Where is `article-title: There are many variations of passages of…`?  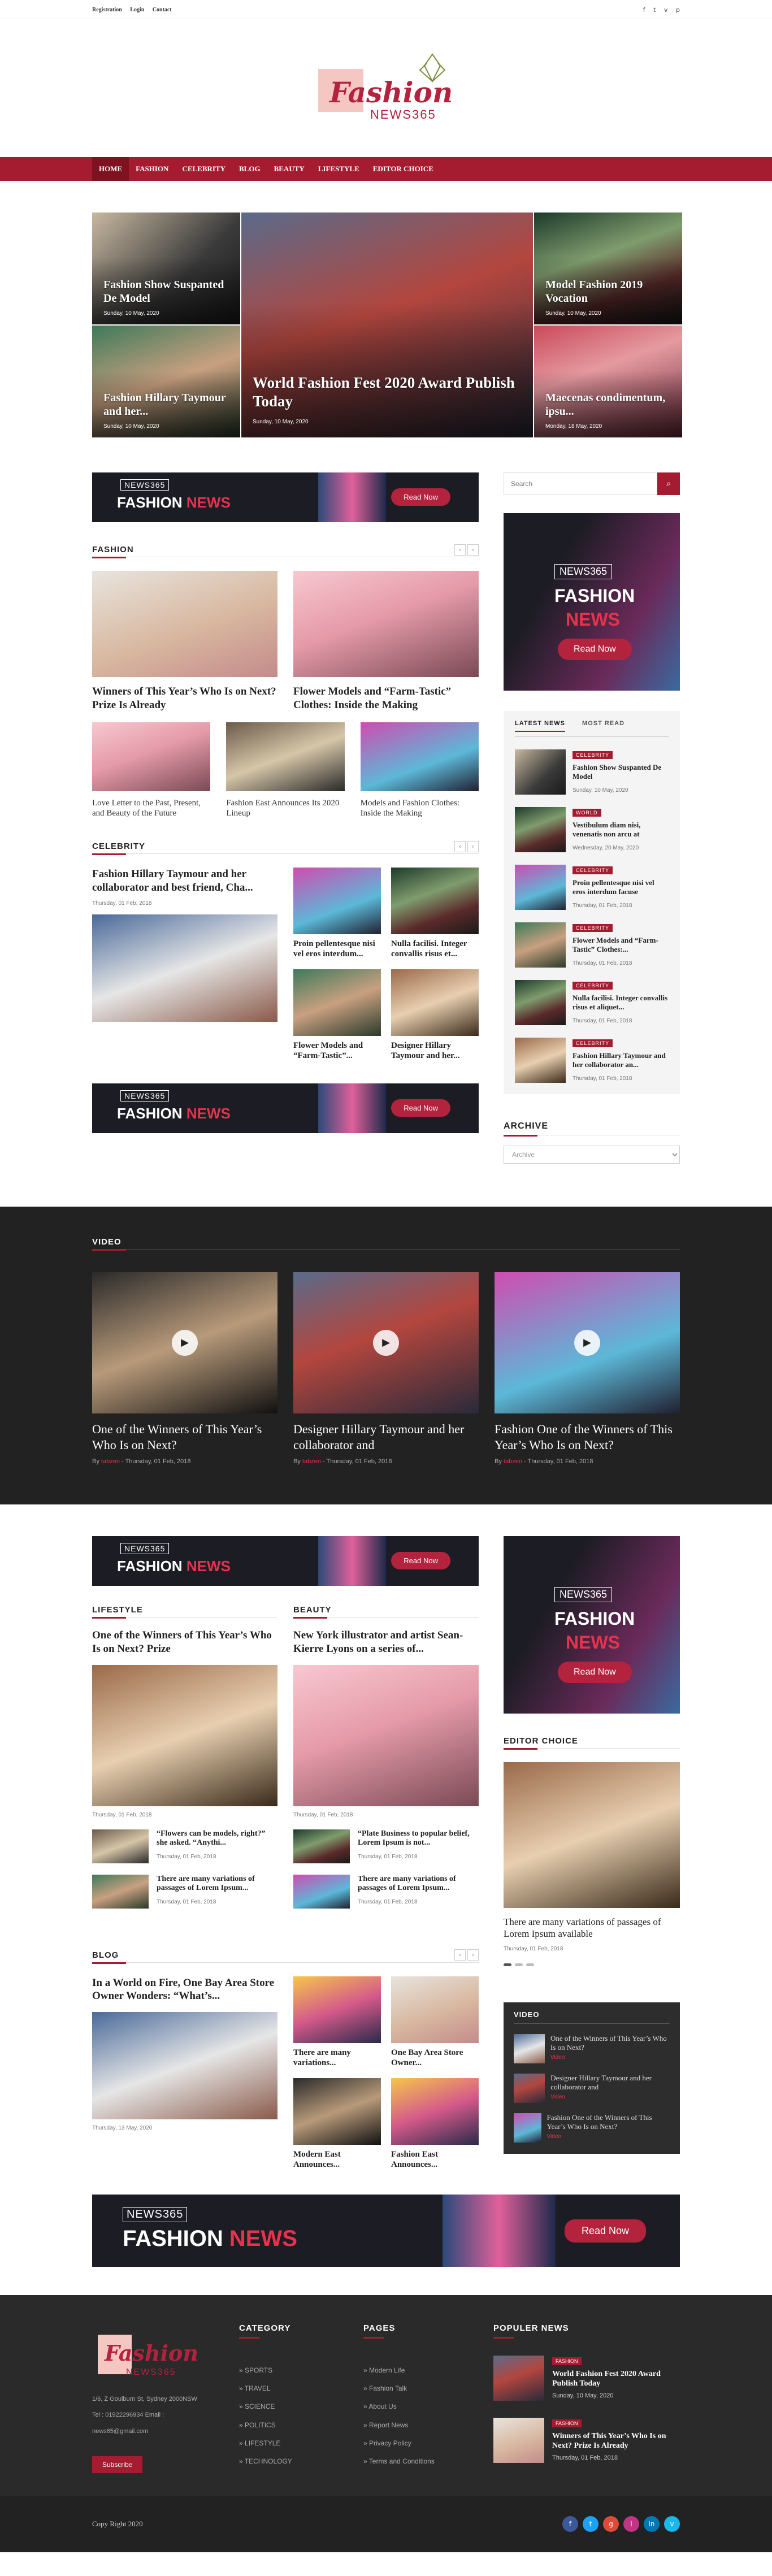 article-title: There are many variations of passages of… is located at coordinates (592, 1928).